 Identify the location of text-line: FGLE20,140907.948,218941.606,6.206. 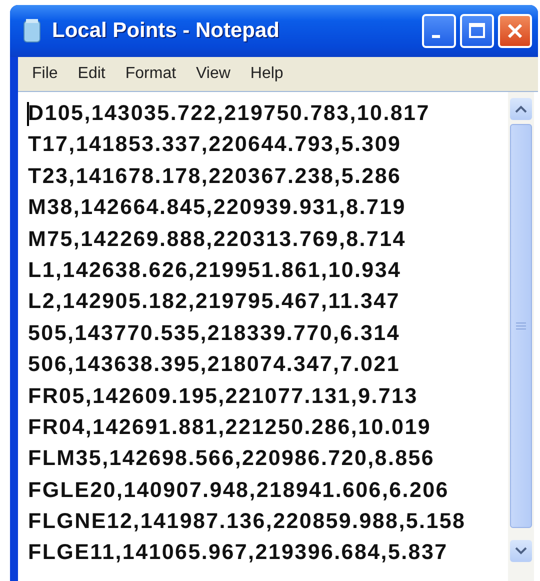
(239, 490).